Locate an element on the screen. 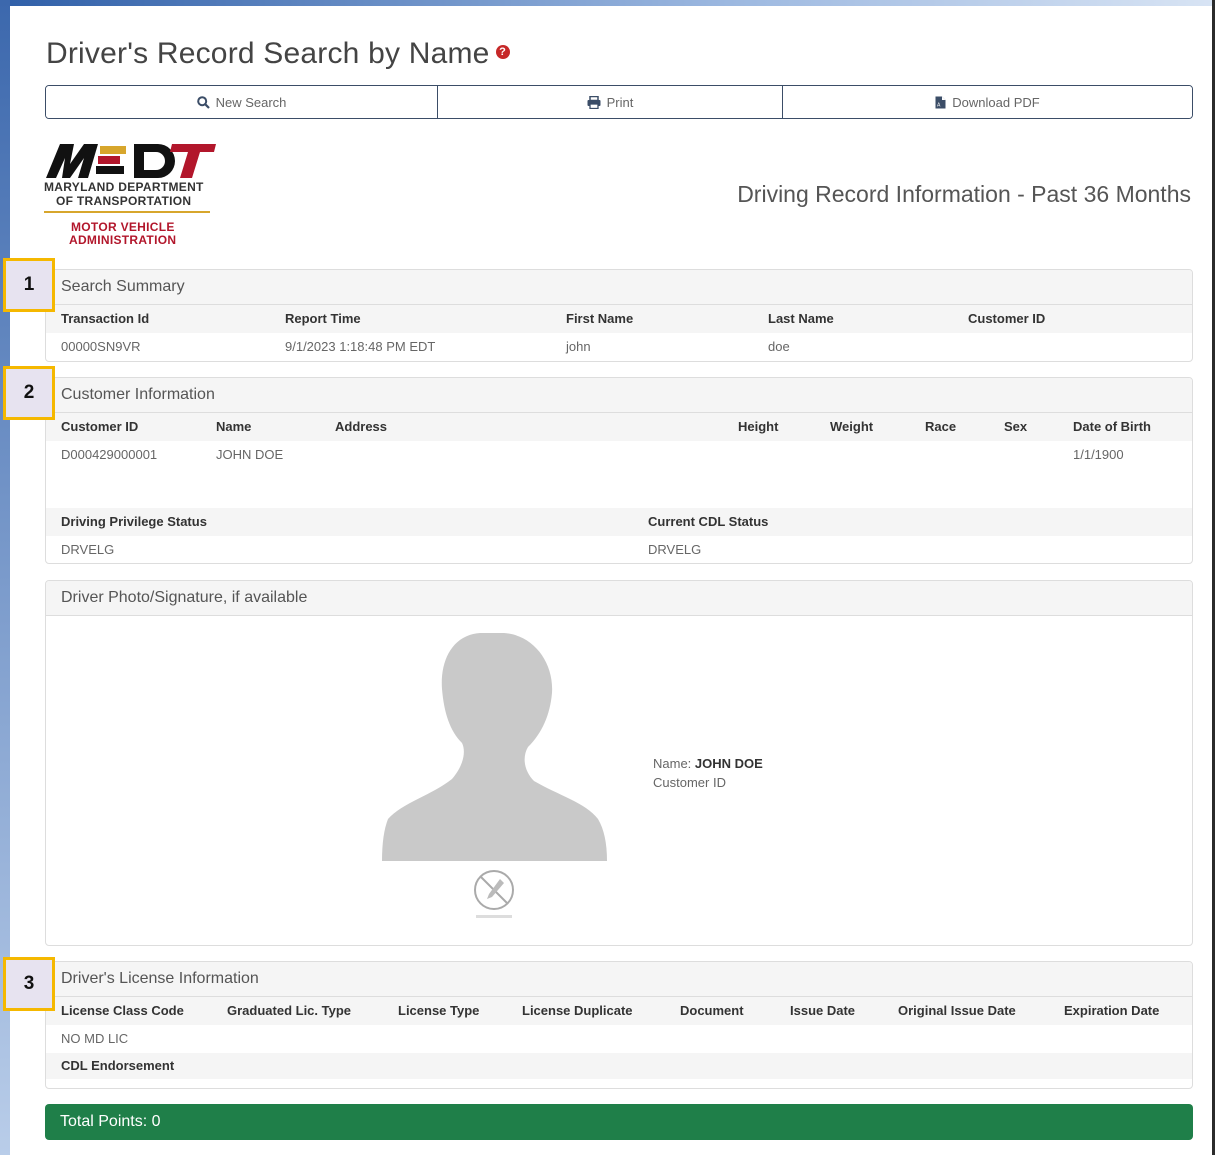 This screenshot has height=1155, width=1215. header-transaction-id: Transaction Id is located at coordinates (105, 318).